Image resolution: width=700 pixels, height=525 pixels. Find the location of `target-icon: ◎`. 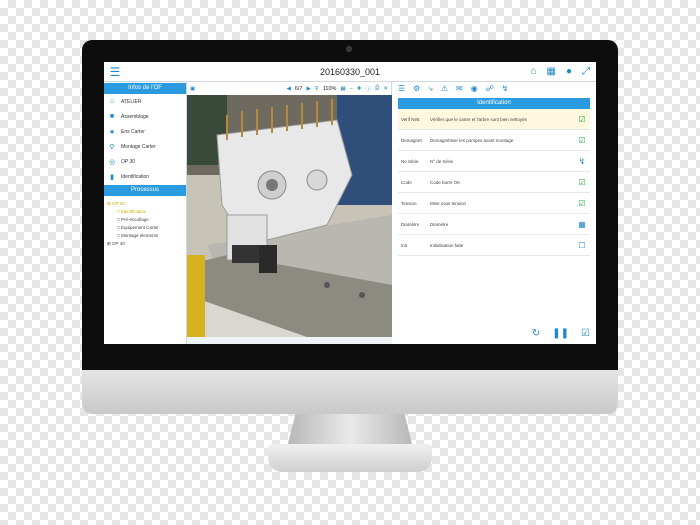

target-icon: ◎ is located at coordinates (112, 162).